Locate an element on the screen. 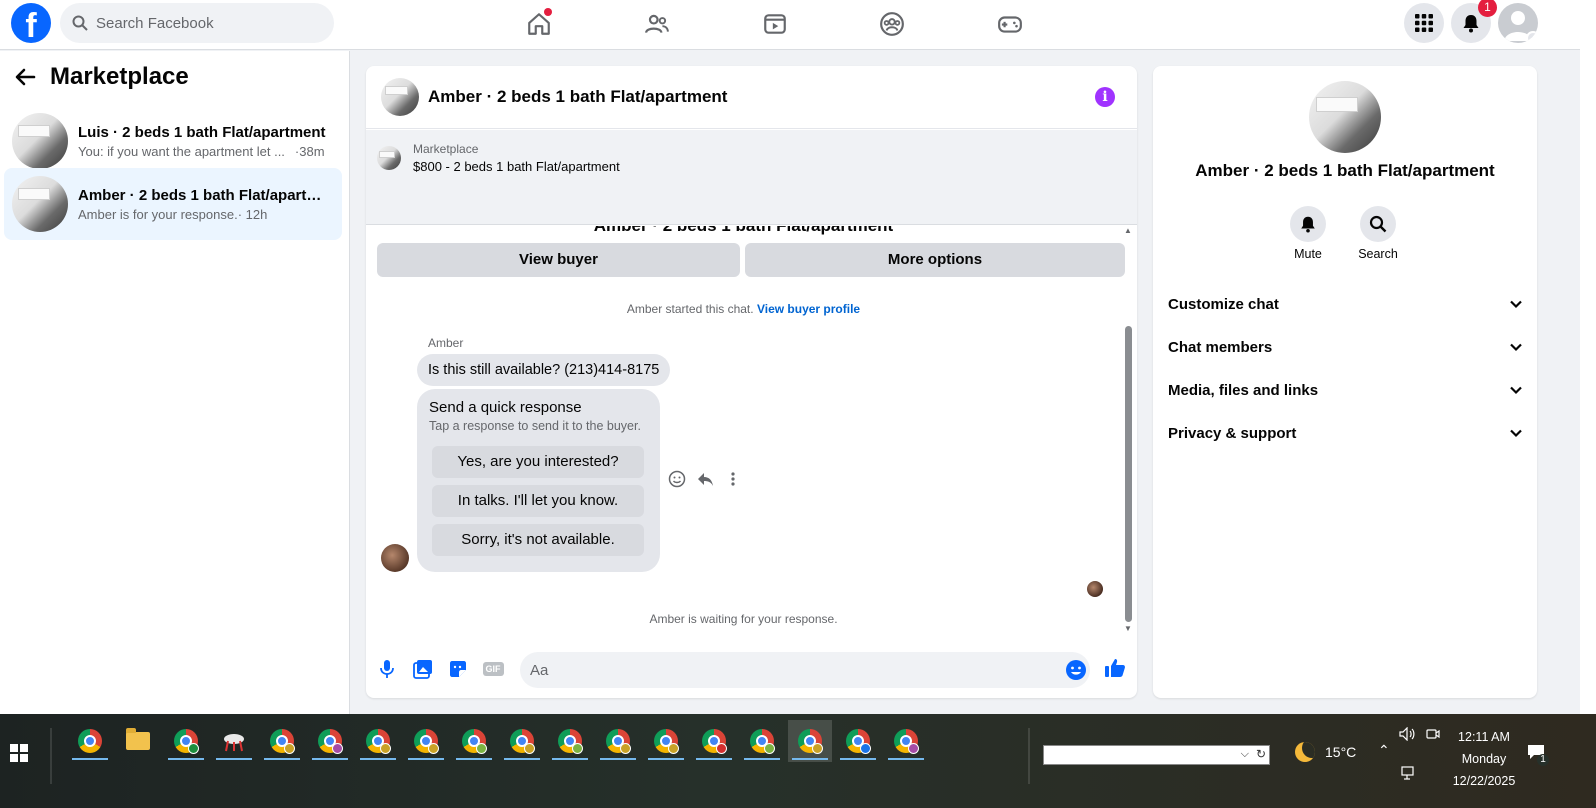  chat-title: Amber · 2 beds 1 bath Flat/apartment is located at coordinates (577, 97).